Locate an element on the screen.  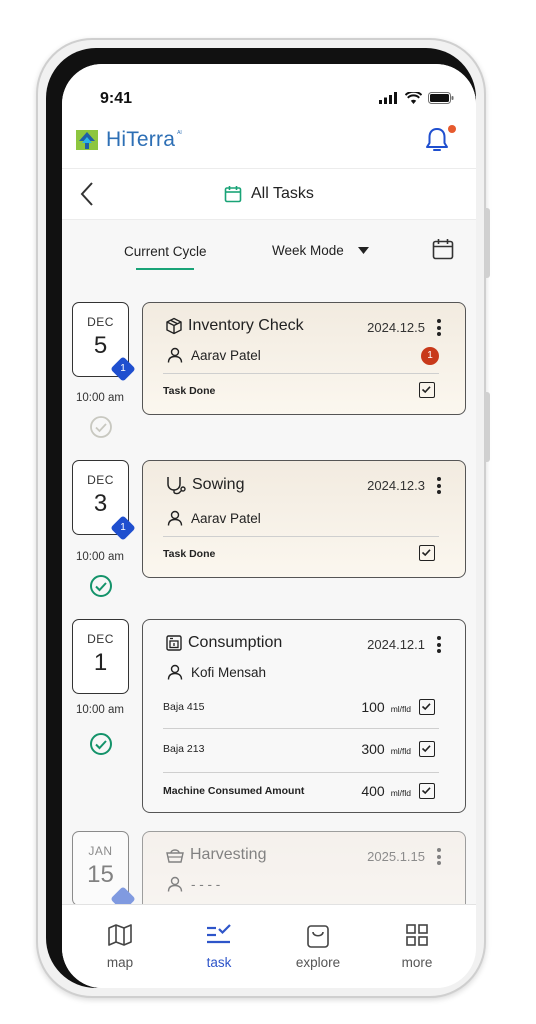
date-day: 1 is located at coordinates (100, 662).